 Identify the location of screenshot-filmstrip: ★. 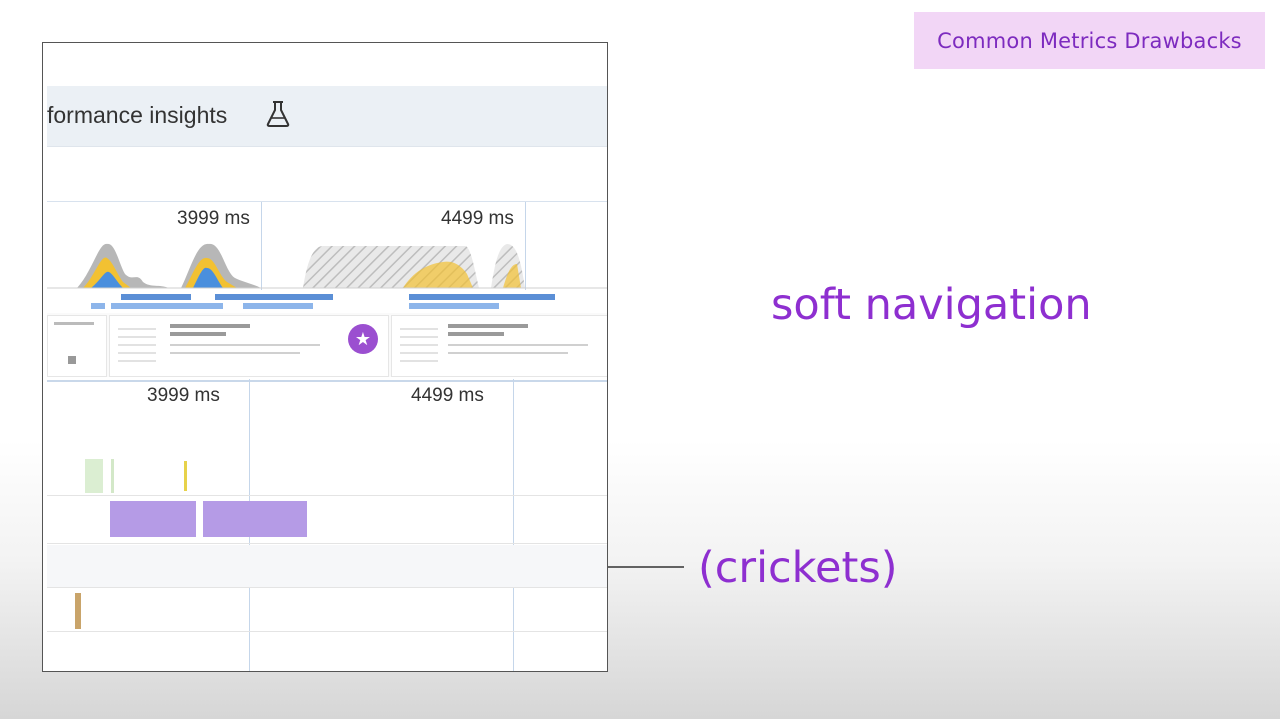
(327, 345).